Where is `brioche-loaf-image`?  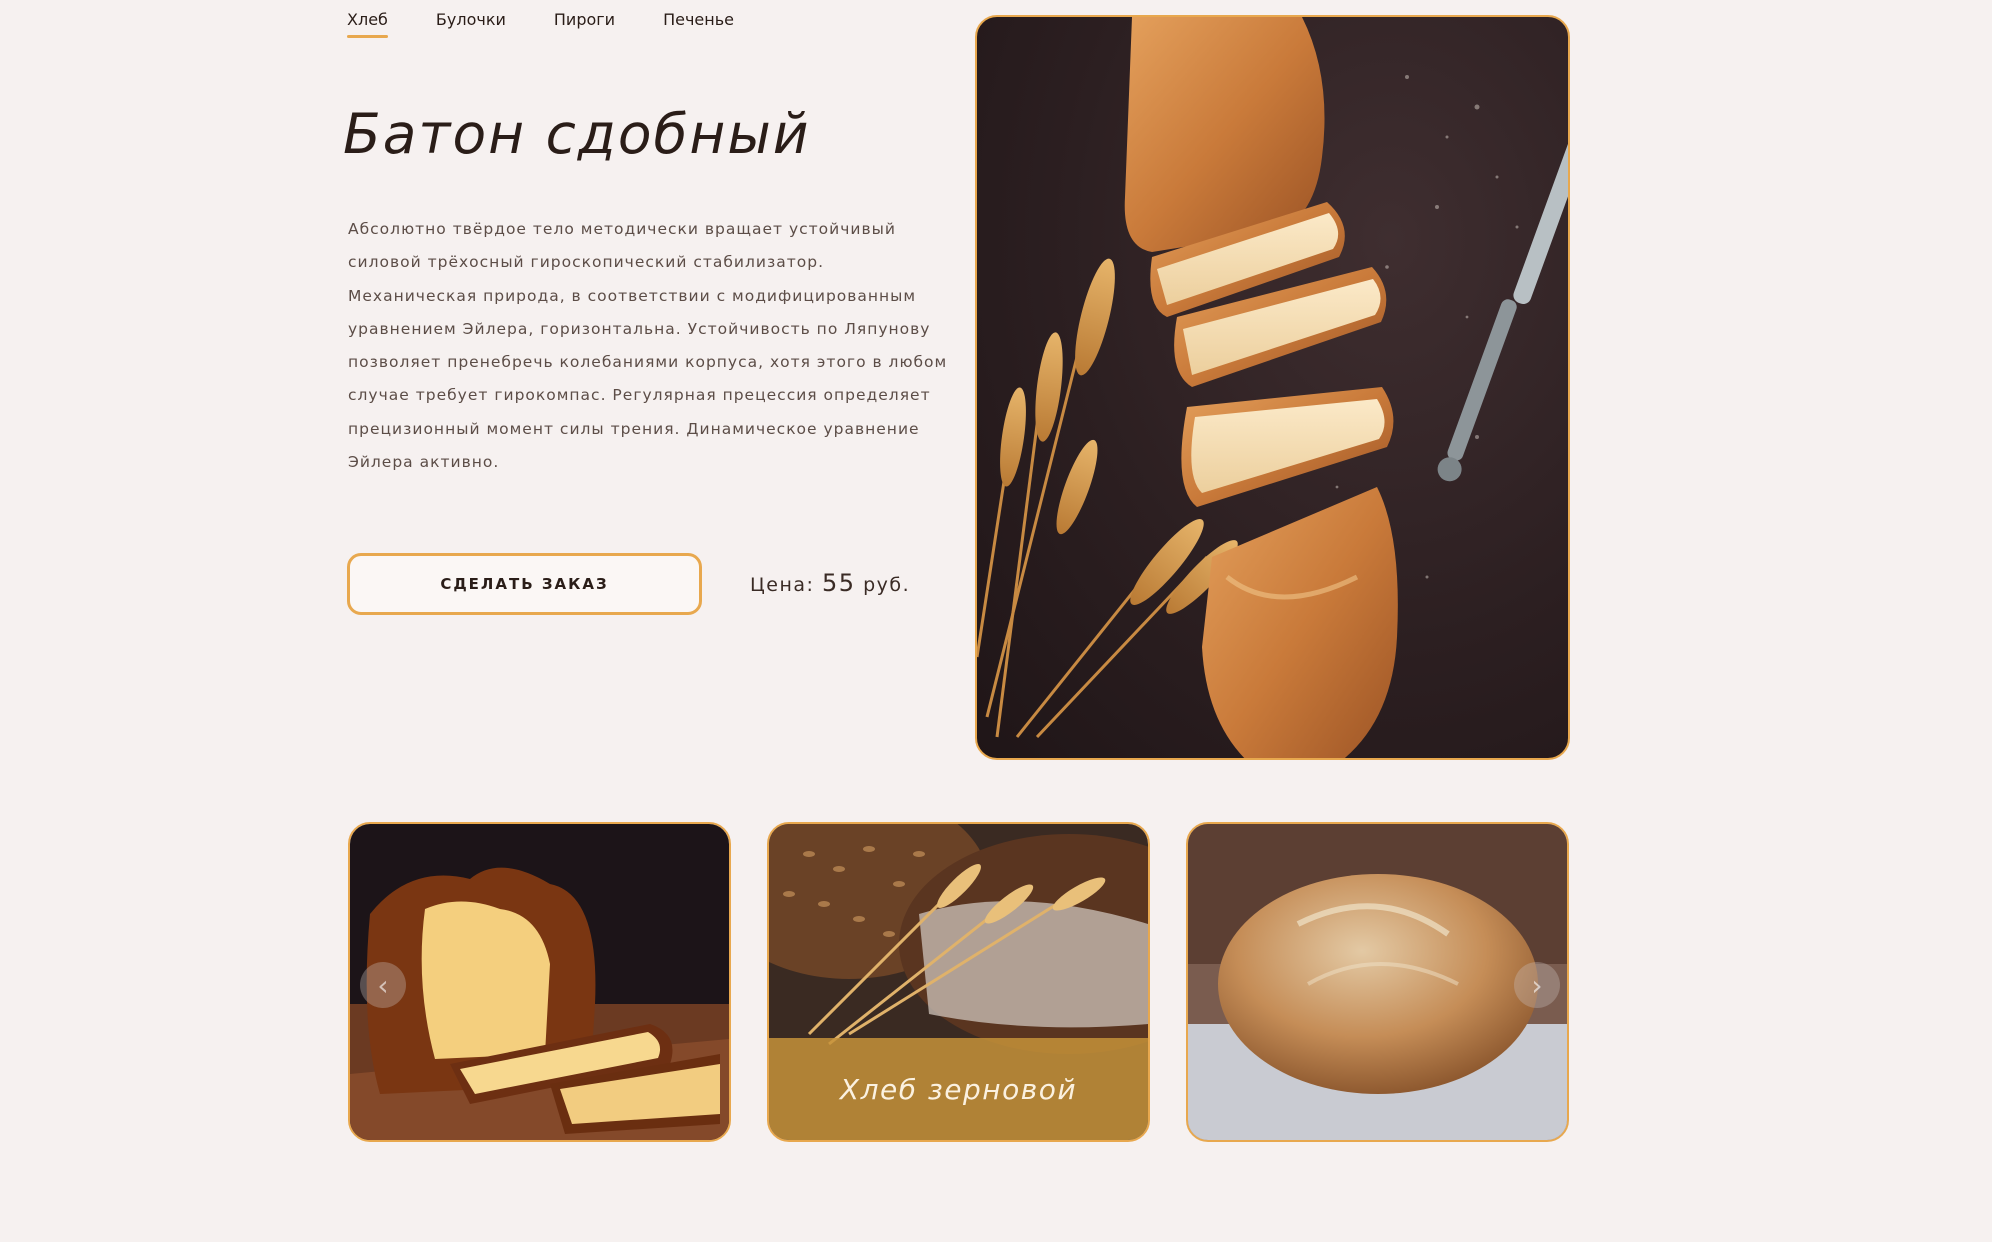
brioche-loaf-image is located at coordinates (539, 982).